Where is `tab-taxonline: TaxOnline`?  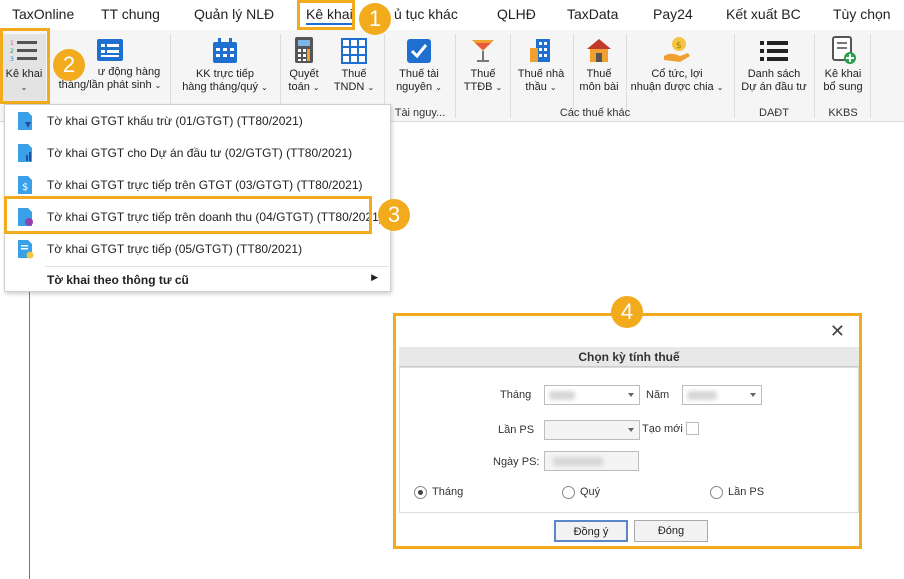 tab-taxonline: TaxOnline is located at coordinates (43, 14).